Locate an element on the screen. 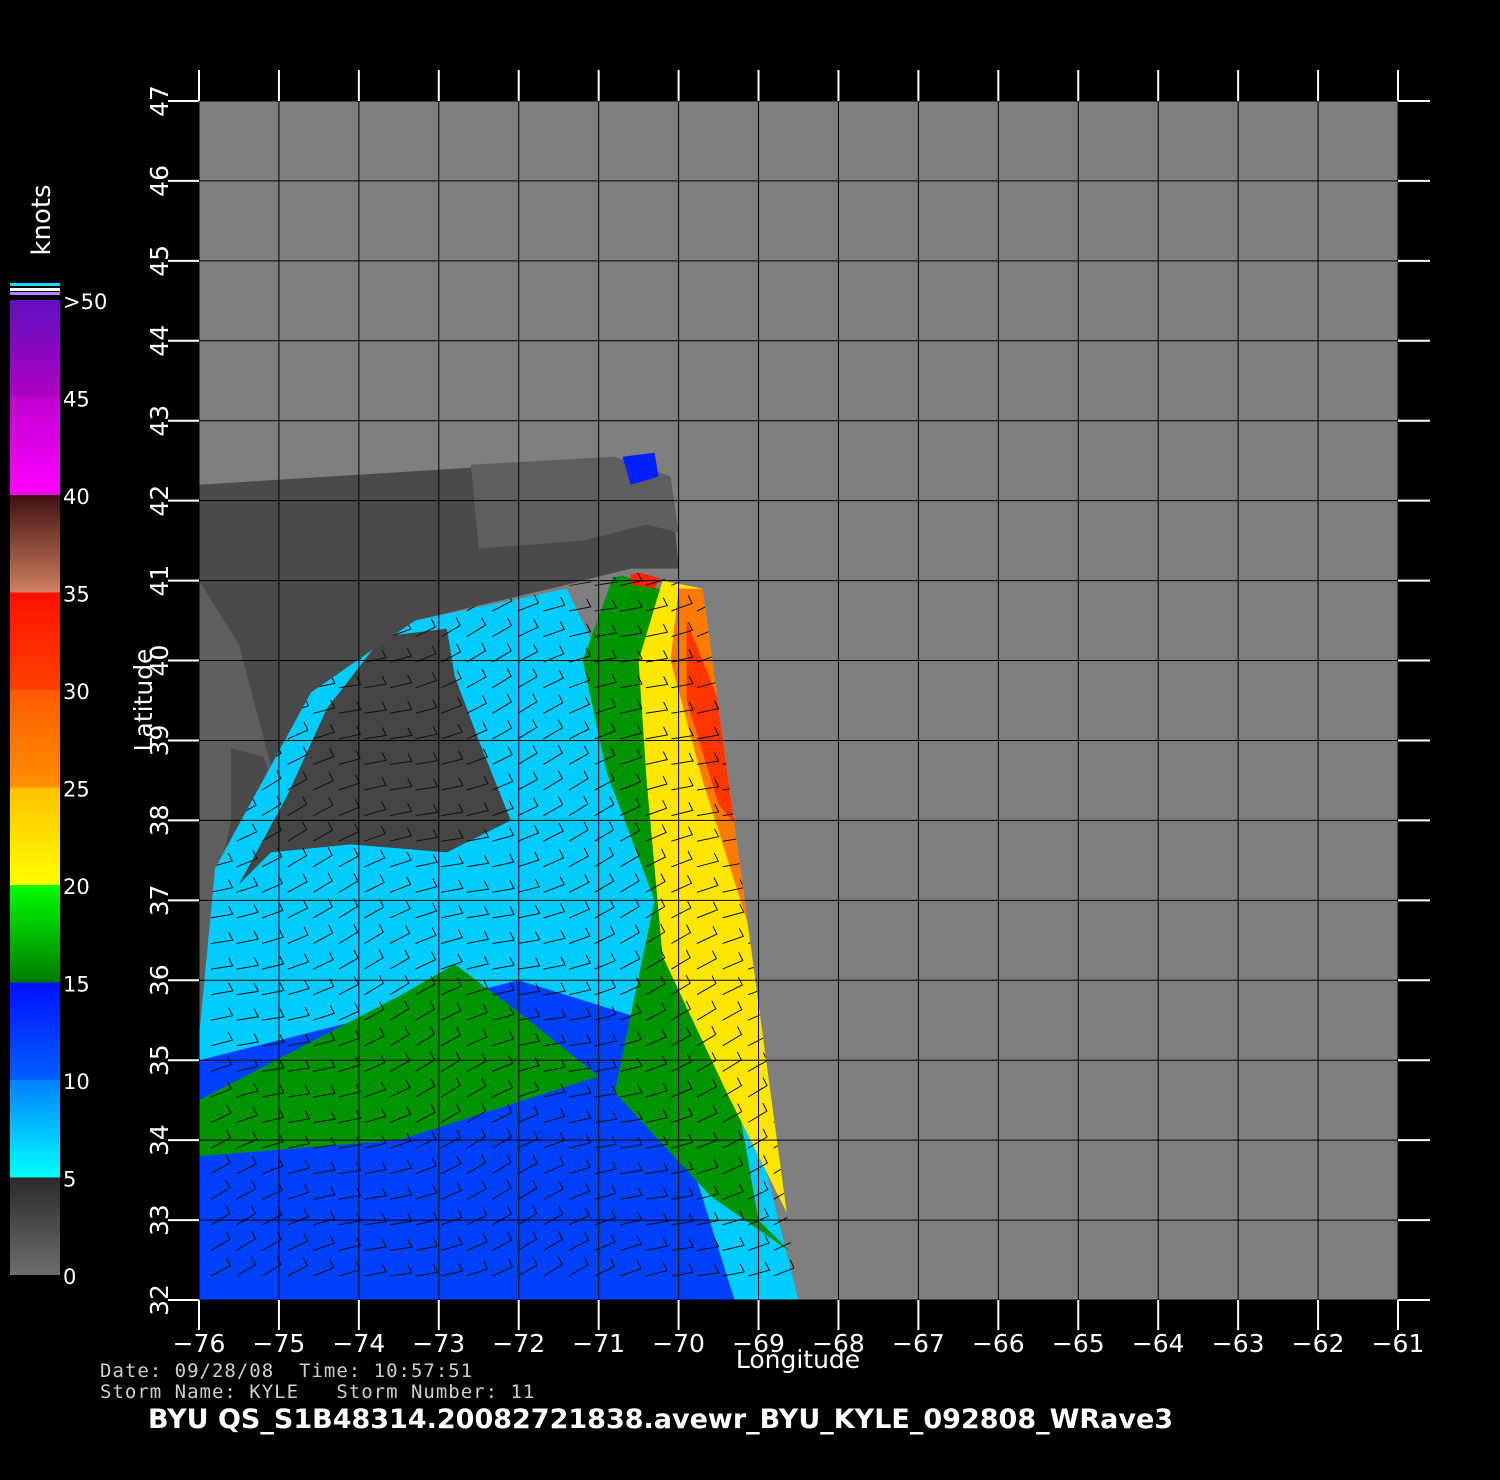 The width and height of the screenshot is (1500, 1480). storm-info-line: Storm Name: KYLE Storm Number: 11 is located at coordinates (318, 1392).